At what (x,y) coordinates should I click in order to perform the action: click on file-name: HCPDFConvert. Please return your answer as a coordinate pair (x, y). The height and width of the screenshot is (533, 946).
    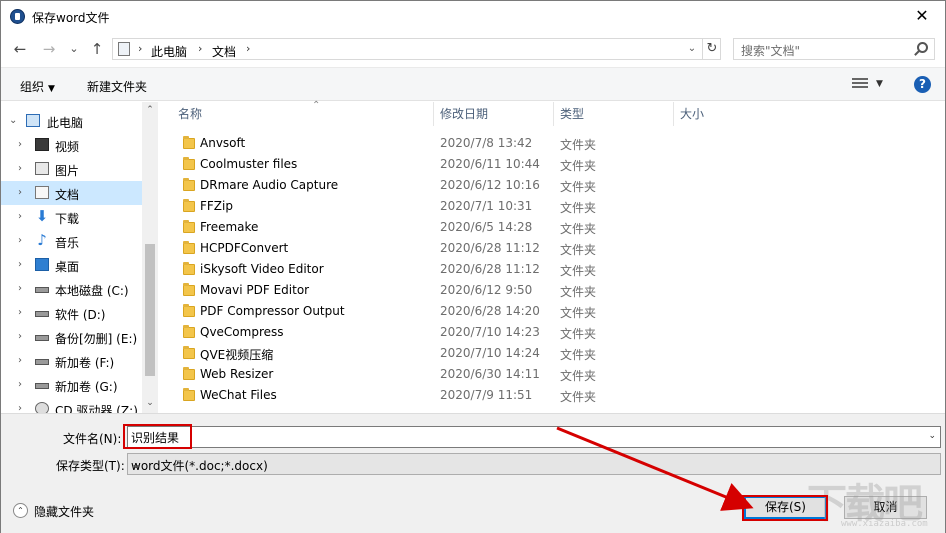
    Looking at the image, I should click on (244, 248).